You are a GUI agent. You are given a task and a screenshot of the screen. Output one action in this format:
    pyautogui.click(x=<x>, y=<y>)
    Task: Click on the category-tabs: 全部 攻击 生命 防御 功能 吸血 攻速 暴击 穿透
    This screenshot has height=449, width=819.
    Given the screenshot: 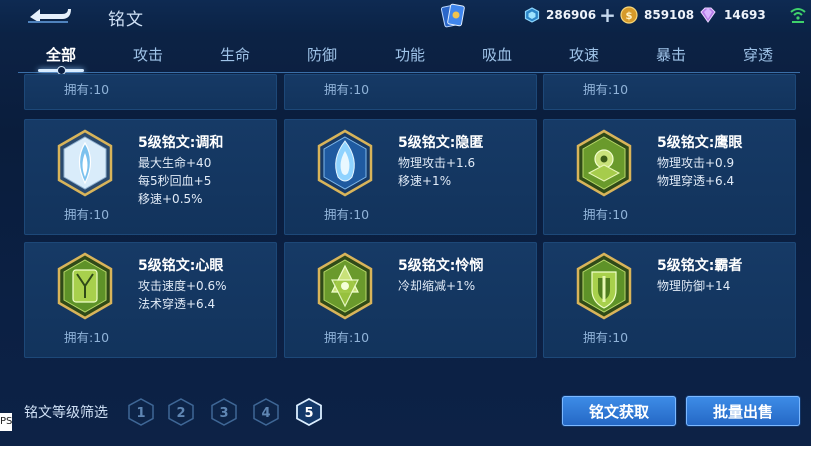 What is the action you would take?
    pyautogui.click(x=405, y=56)
    